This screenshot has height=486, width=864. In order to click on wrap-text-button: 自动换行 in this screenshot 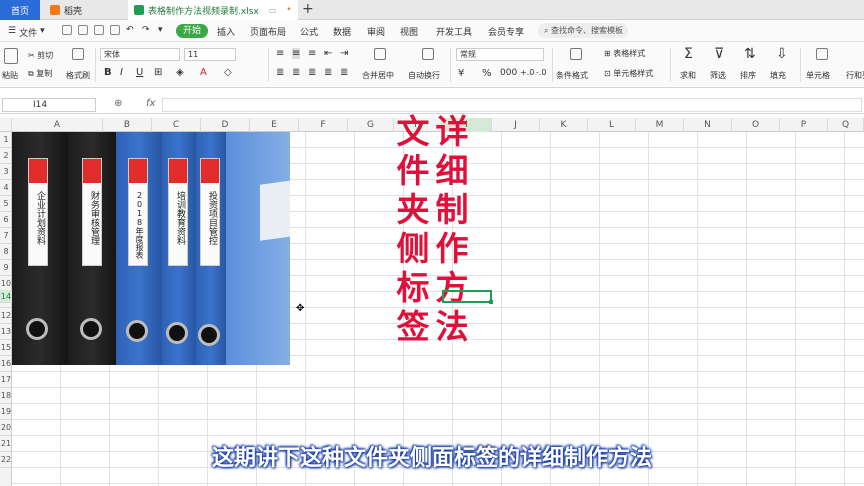, I will do `click(424, 75)`.